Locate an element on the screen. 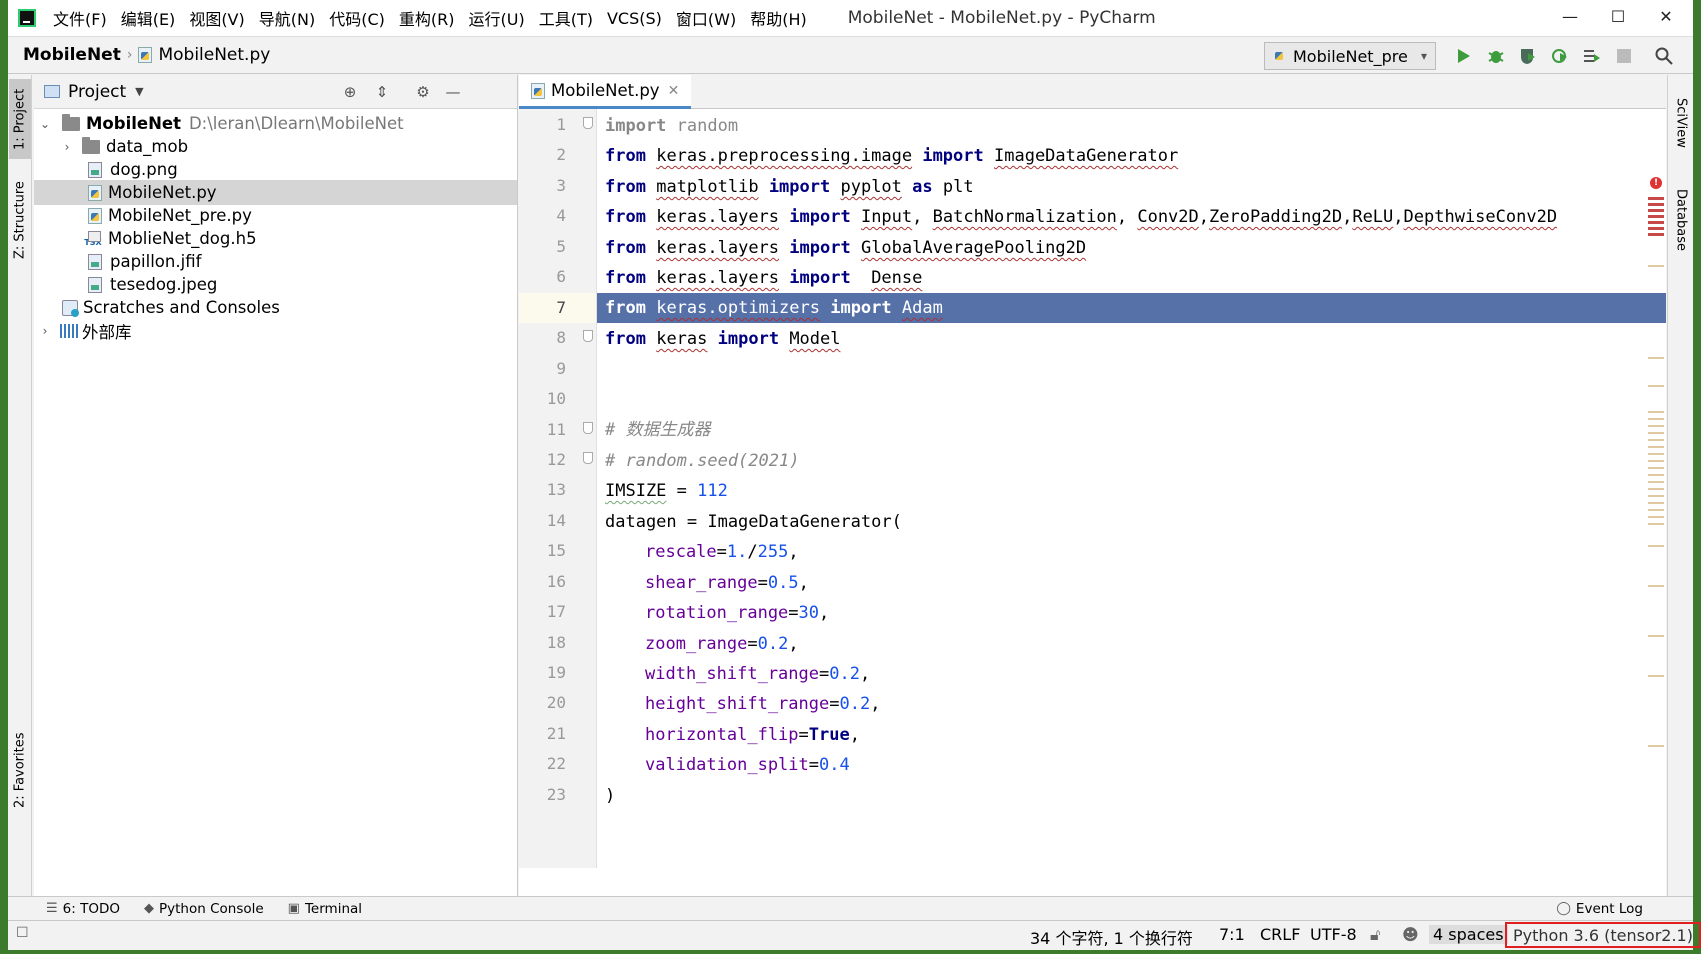 The height and width of the screenshot is (954, 1701). tree-item-root: ⌄ MobileNet D:\leran\Dlearn\MobileNet is located at coordinates (275, 123).